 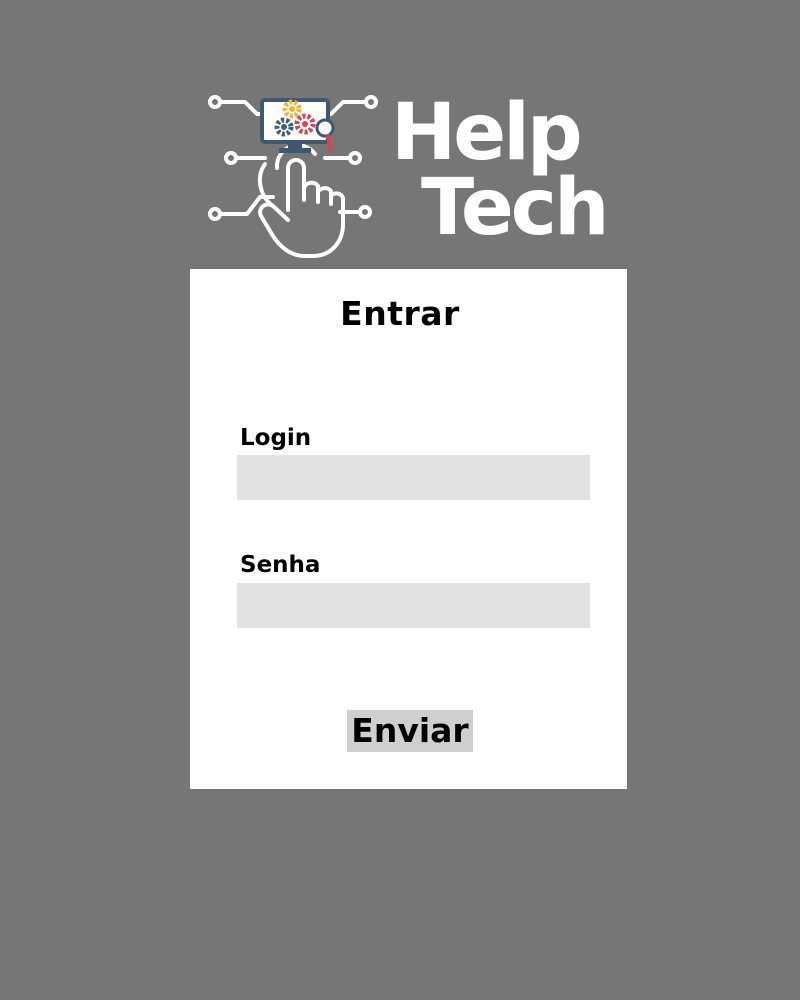 I want to click on login-label: Login, so click(x=276, y=438).